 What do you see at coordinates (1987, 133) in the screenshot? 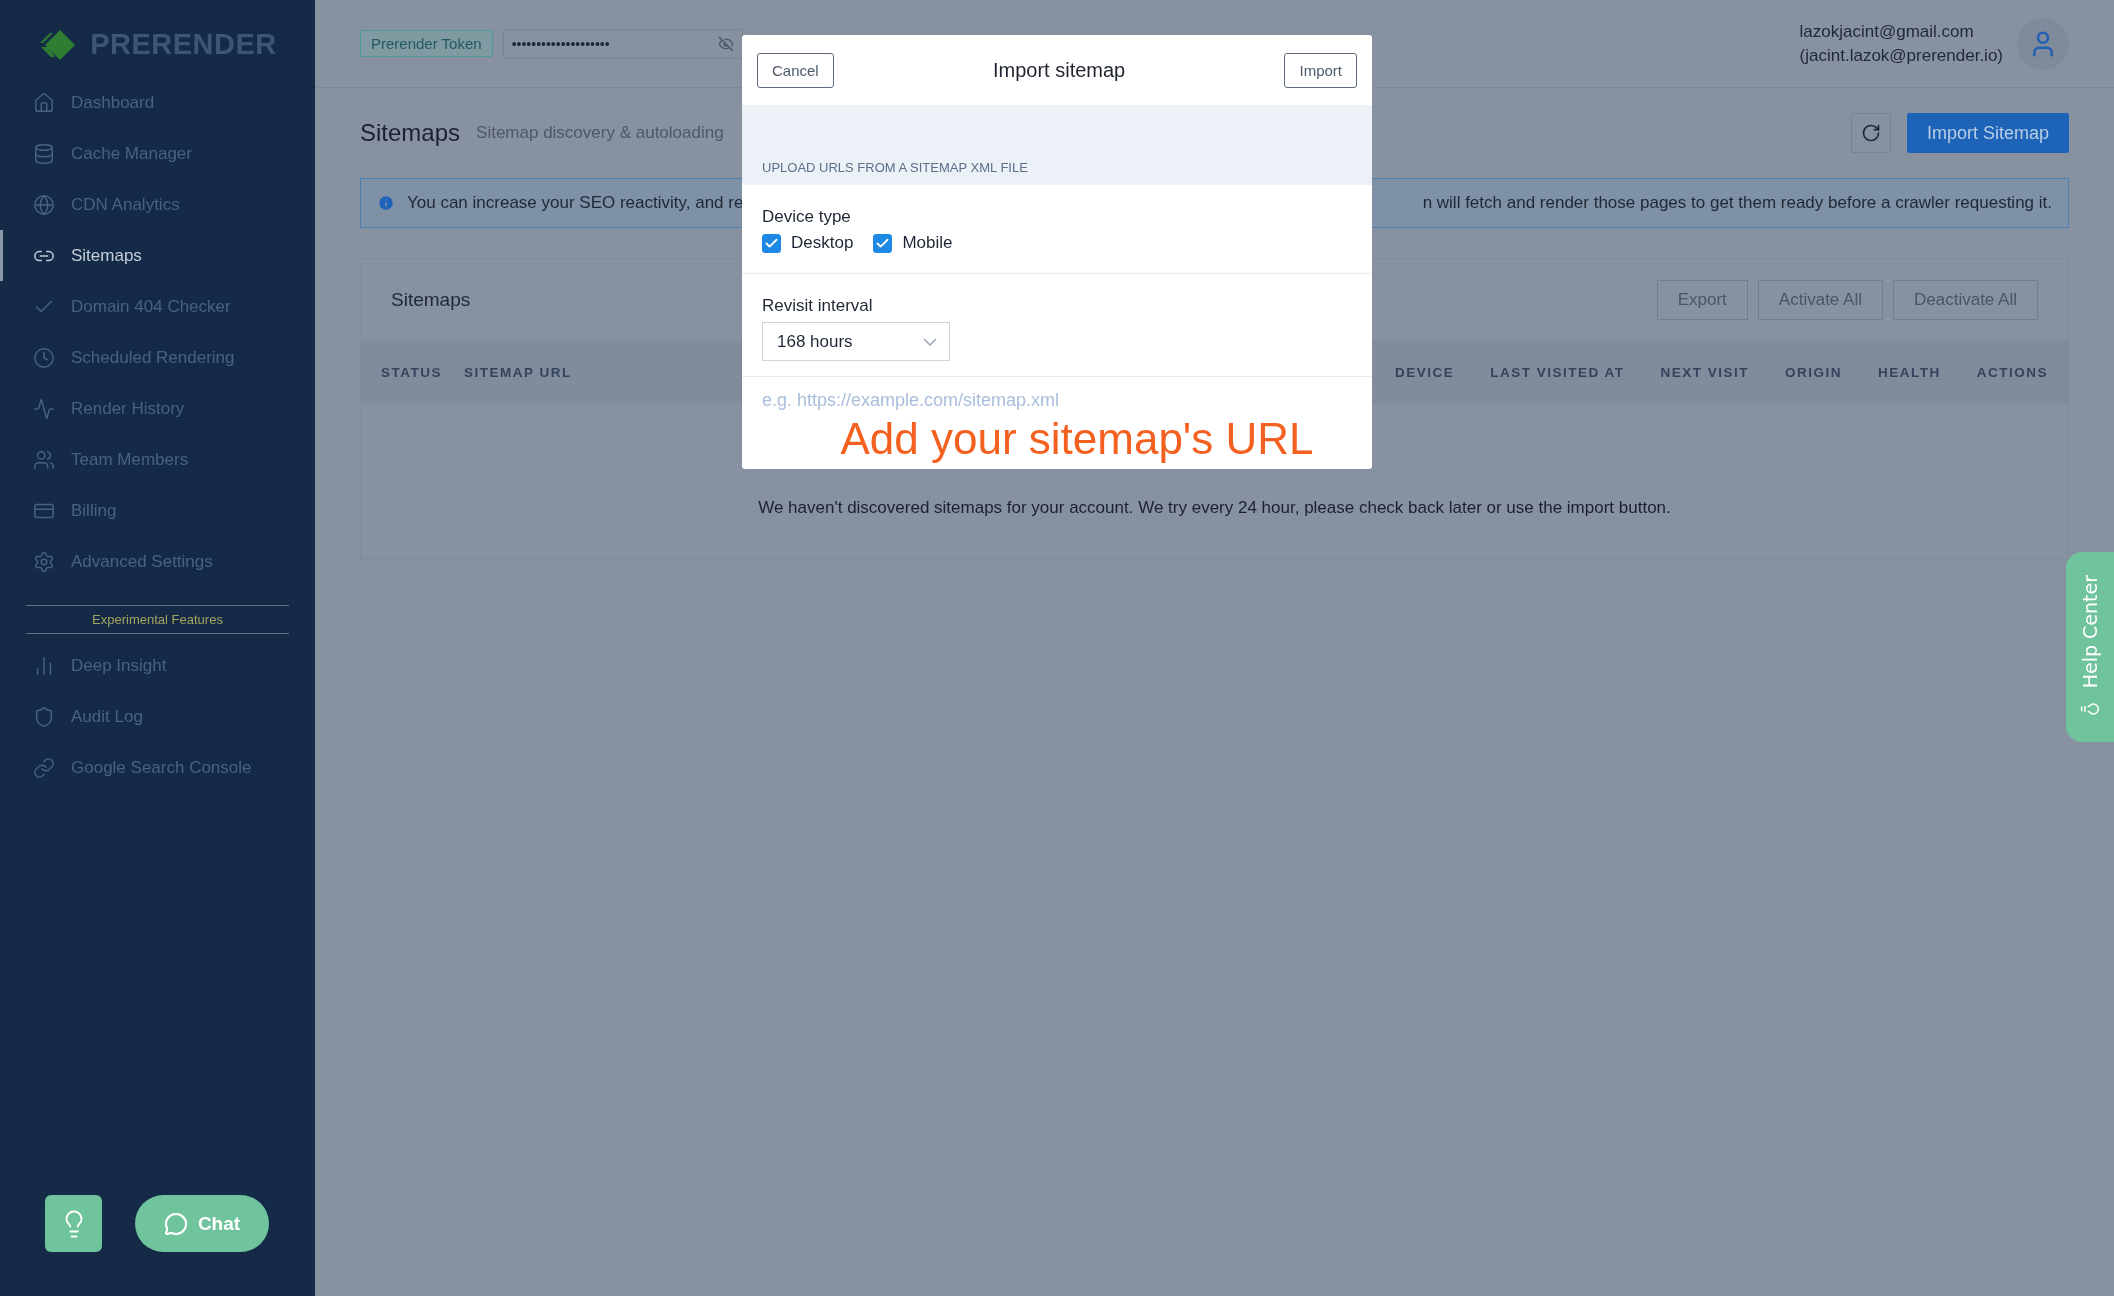
I see `import-sitemap-button: Import Sitemap` at bounding box center [1987, 133].